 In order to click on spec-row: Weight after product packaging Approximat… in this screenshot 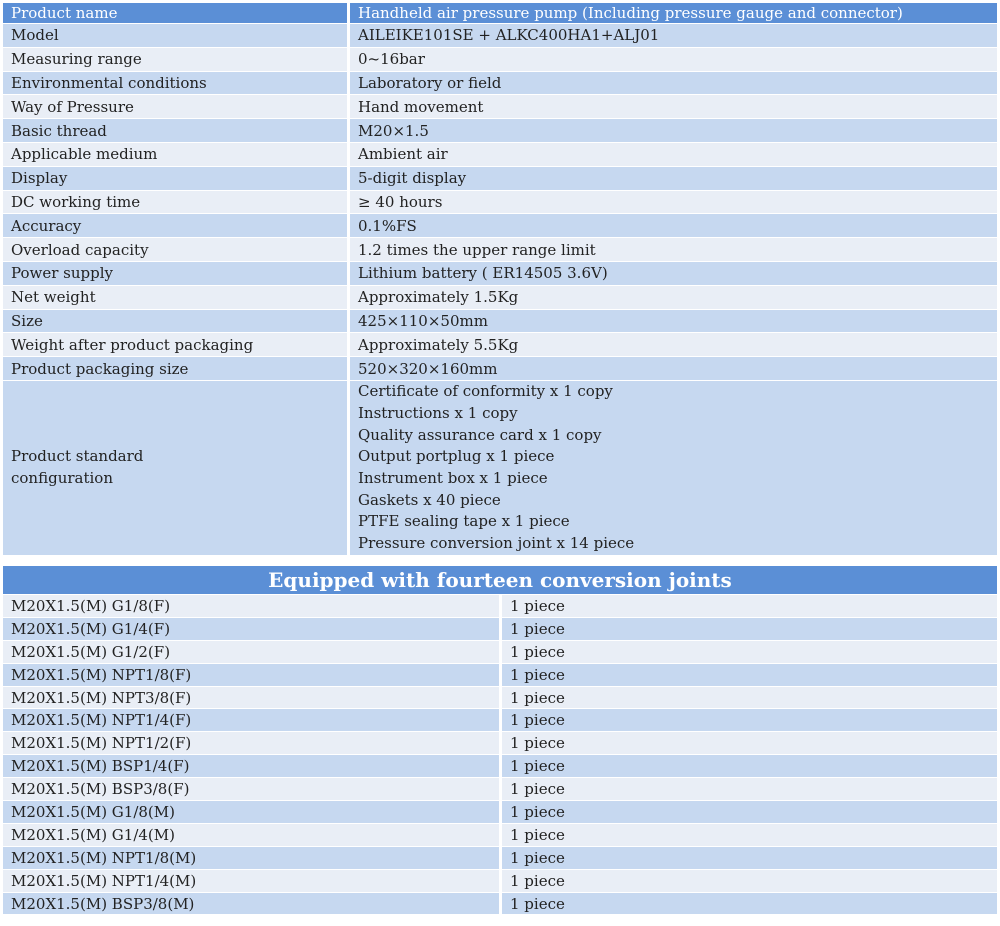, I will do `click(500, 345)`.